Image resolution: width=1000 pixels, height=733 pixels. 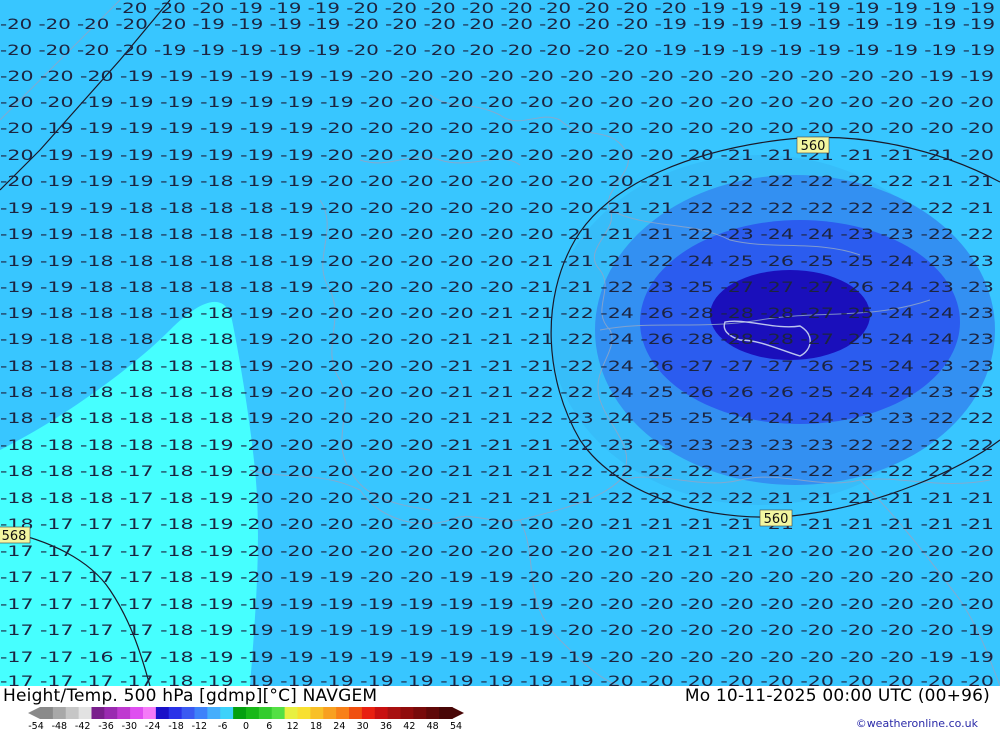 What do you see at coordinates (269, 726) in the screenshot?
I see `legend-tick-label: 6` at bounding box center [269, 726].